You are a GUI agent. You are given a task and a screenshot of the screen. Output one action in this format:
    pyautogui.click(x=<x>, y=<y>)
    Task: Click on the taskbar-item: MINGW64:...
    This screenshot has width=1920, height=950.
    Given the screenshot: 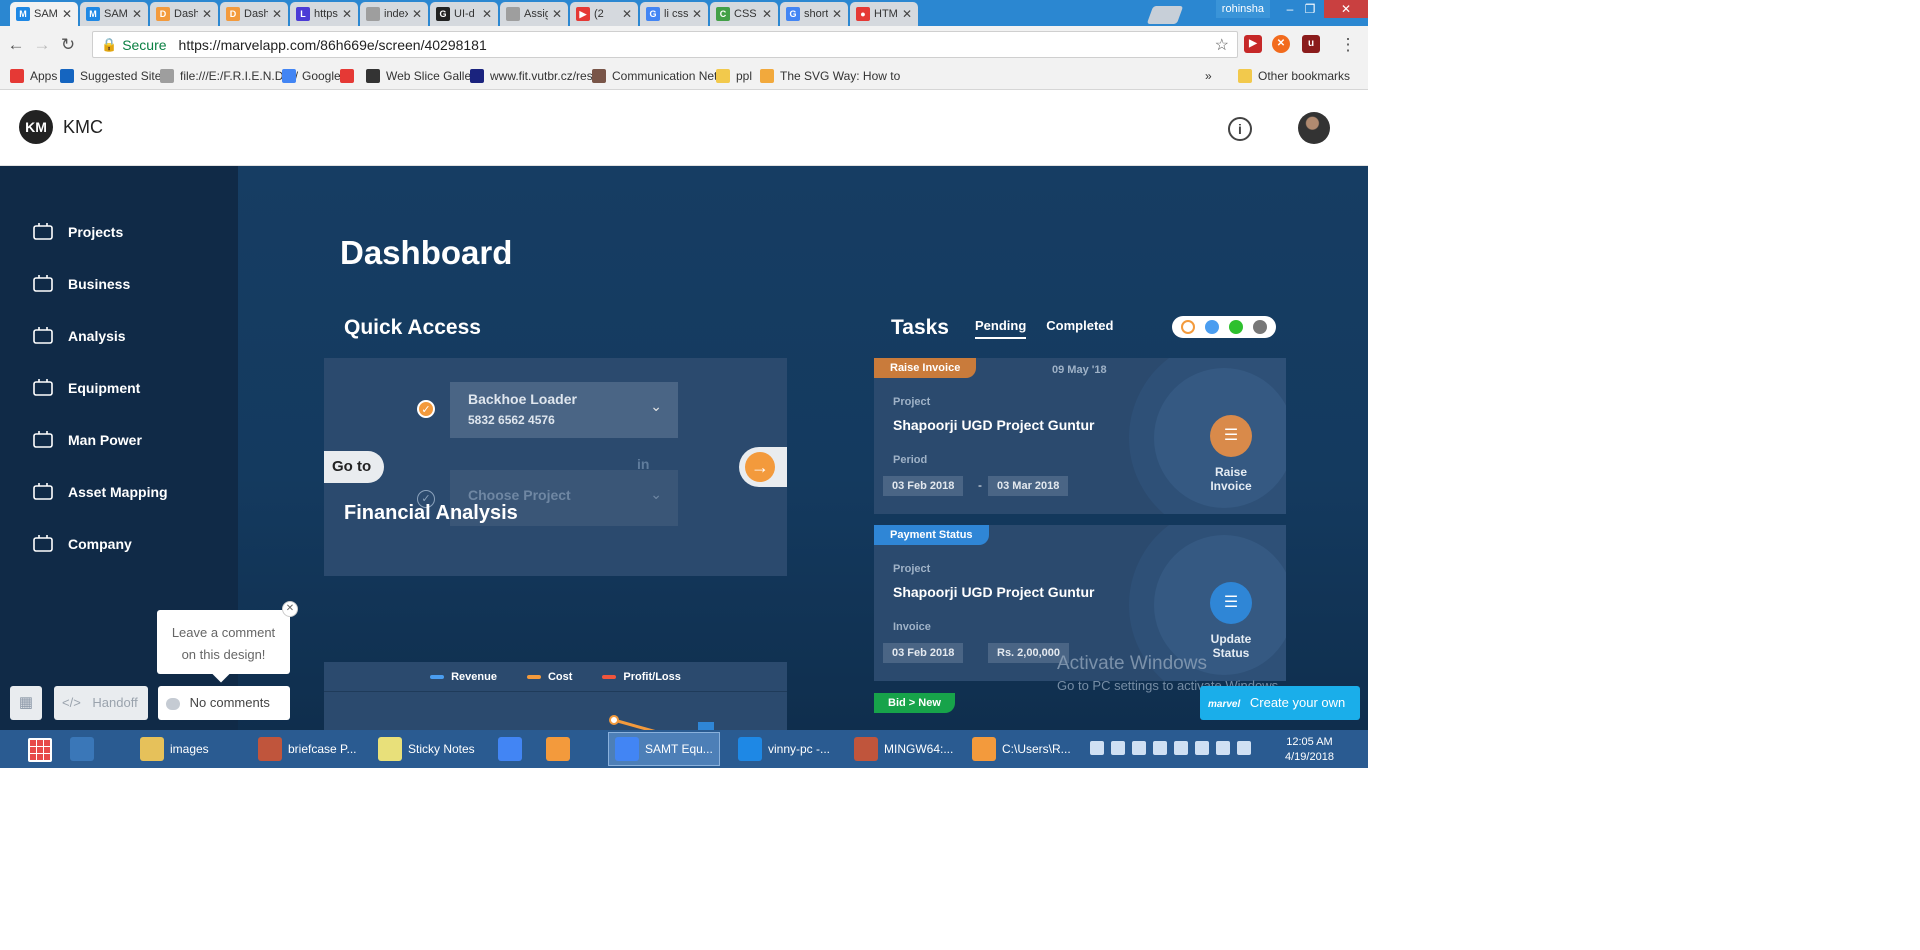 What is the action you would take?
    pyautogui.click(x=904, y=749)
    